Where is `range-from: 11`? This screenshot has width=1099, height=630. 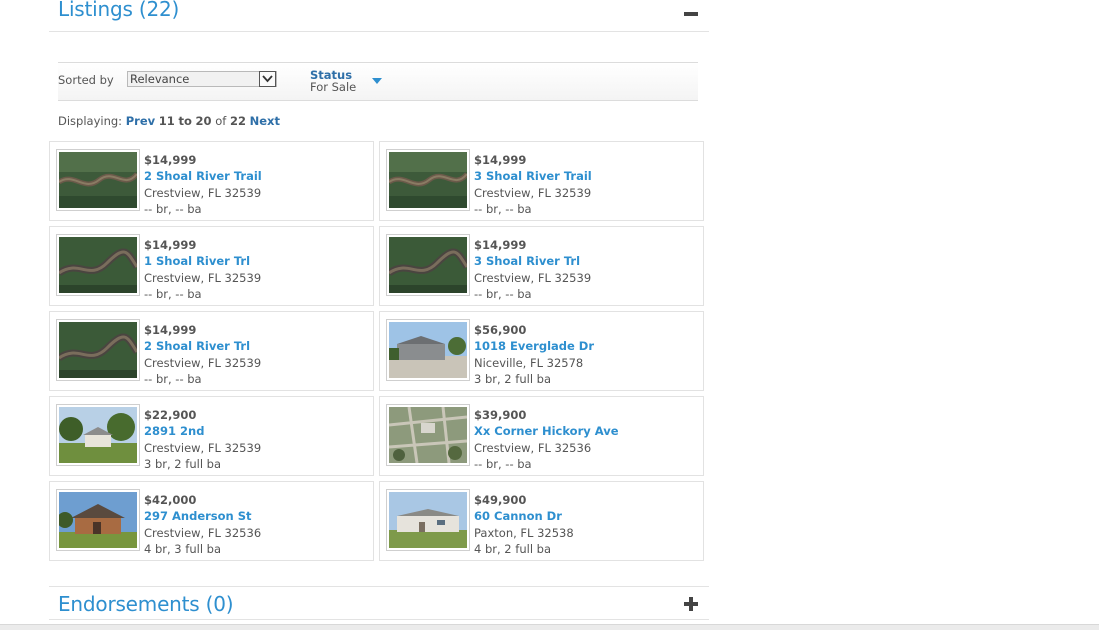
range-from: 11 is located at coordinates (166, 121).